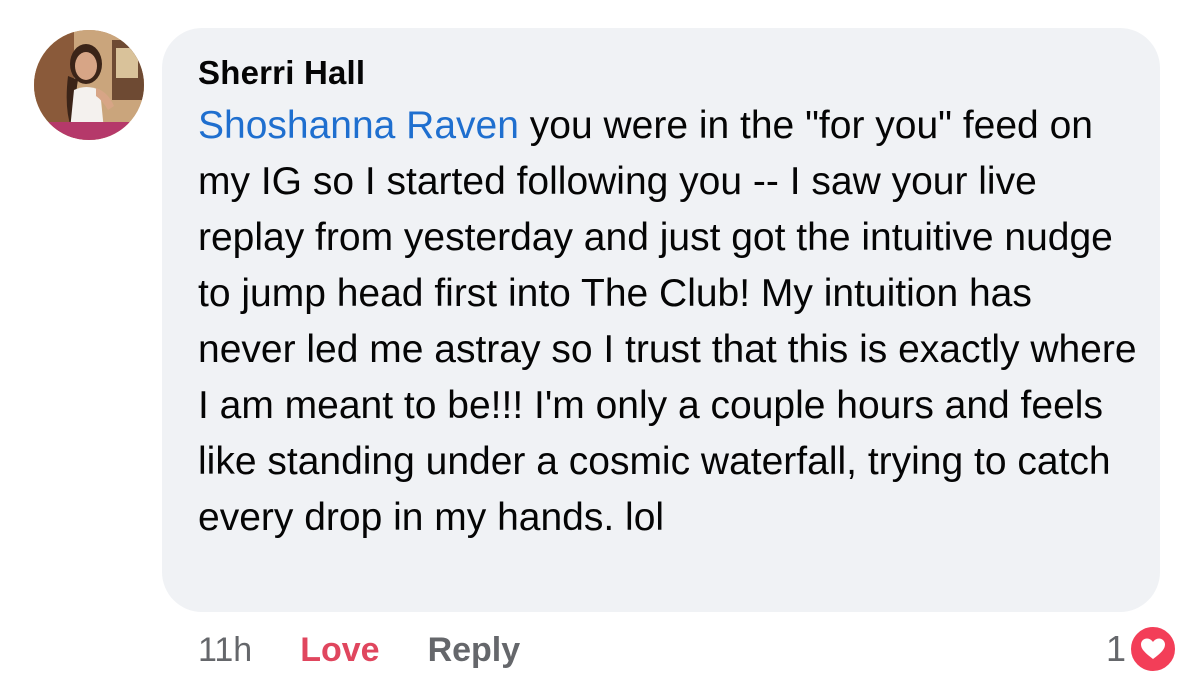  I want to click on timestamp: 11h, so click(225, 650).